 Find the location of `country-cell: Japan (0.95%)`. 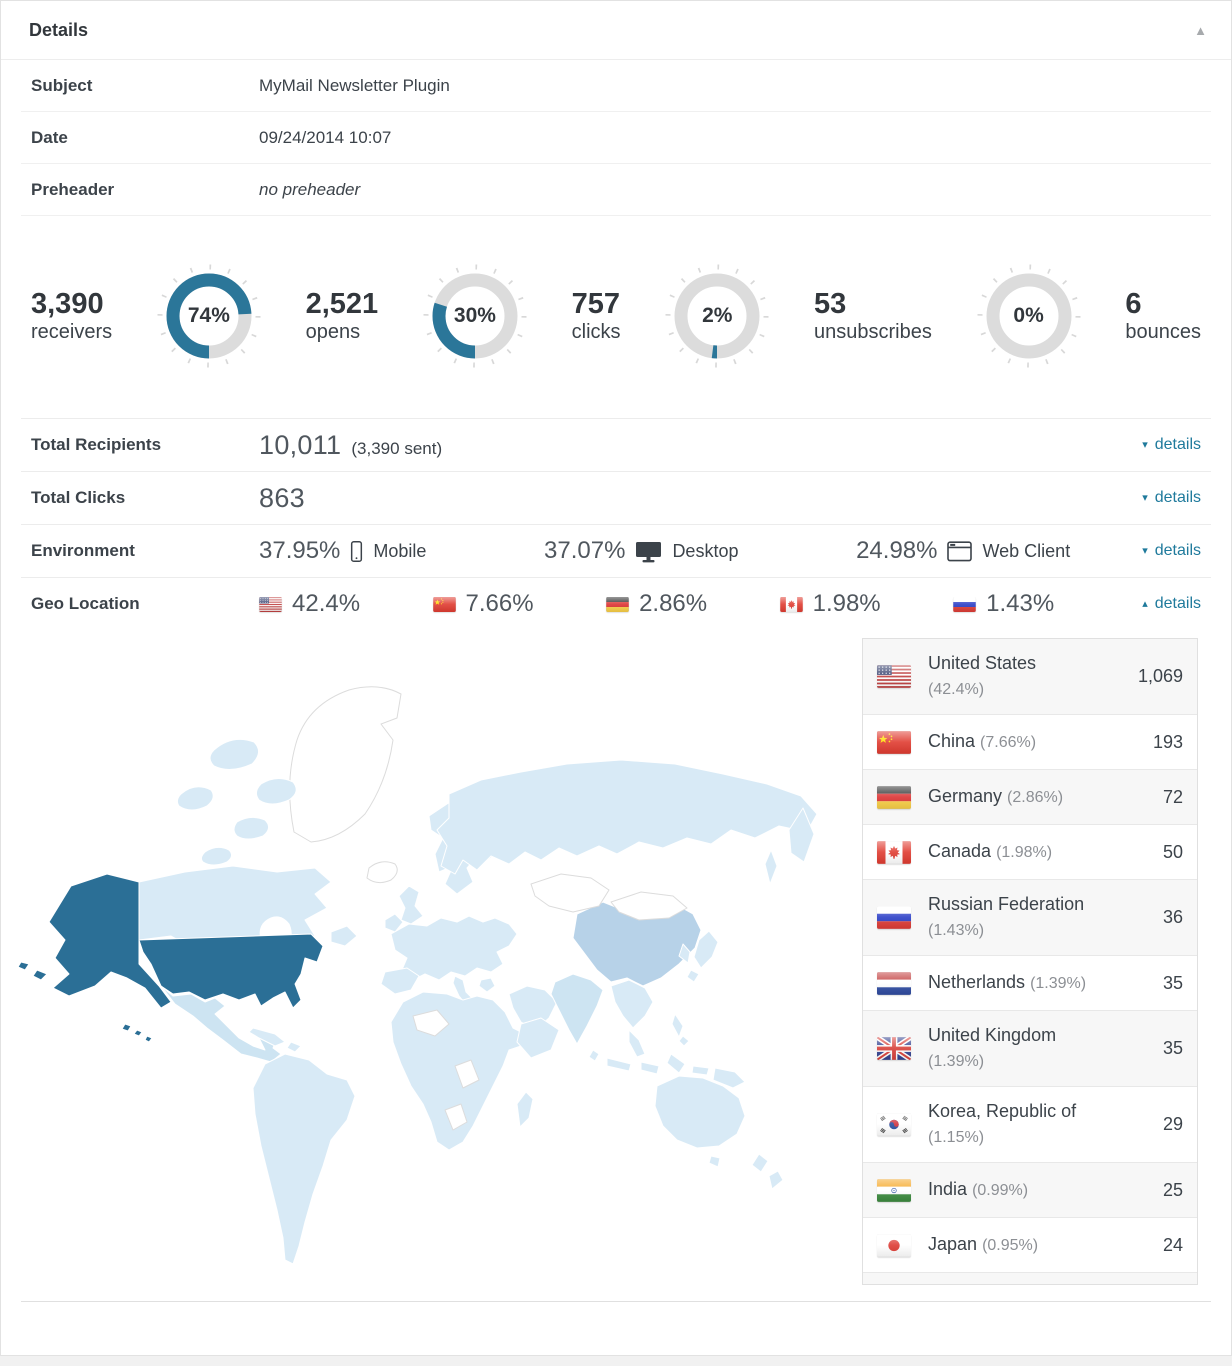

country-cell: Japan (0.95%) is located at coordinates (1009, 1245).